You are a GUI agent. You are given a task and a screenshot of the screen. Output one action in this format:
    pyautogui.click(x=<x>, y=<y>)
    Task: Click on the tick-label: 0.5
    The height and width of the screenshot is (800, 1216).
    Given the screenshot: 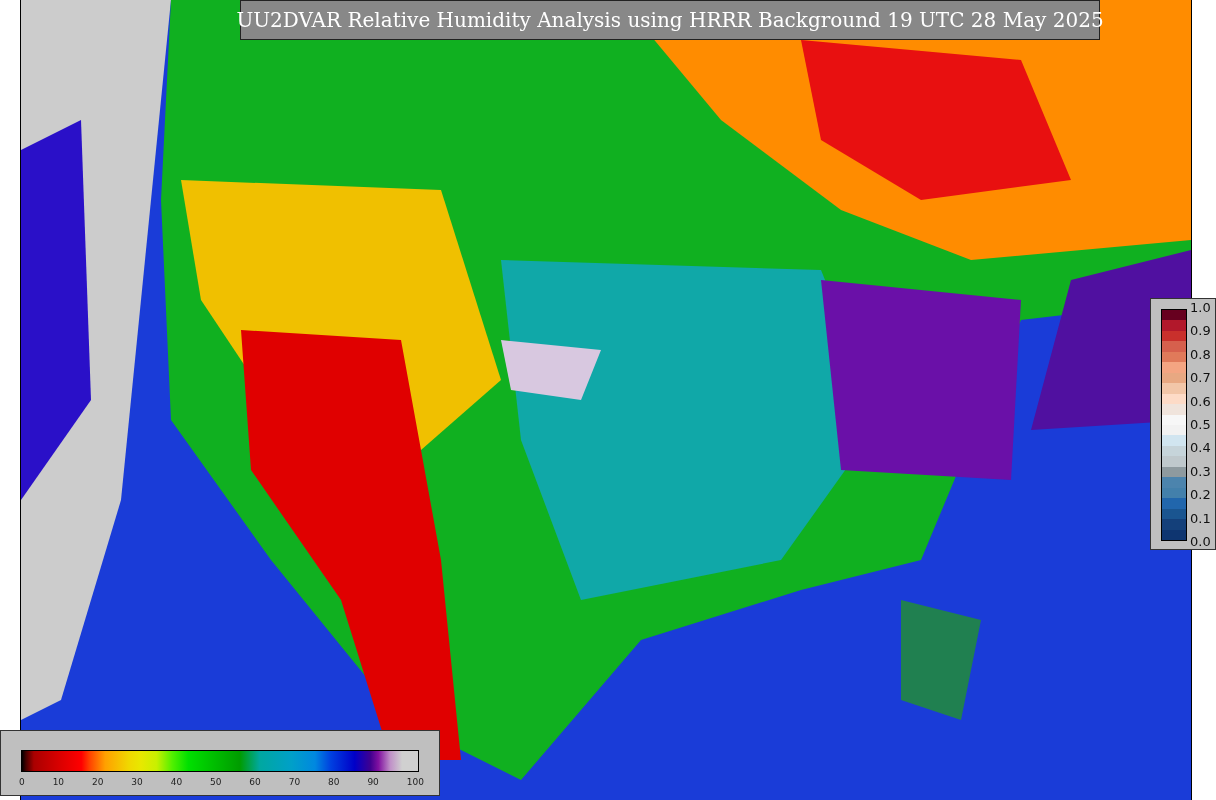 What is the action you would take?
    pyautogui.click(x=1200, y=424)
    